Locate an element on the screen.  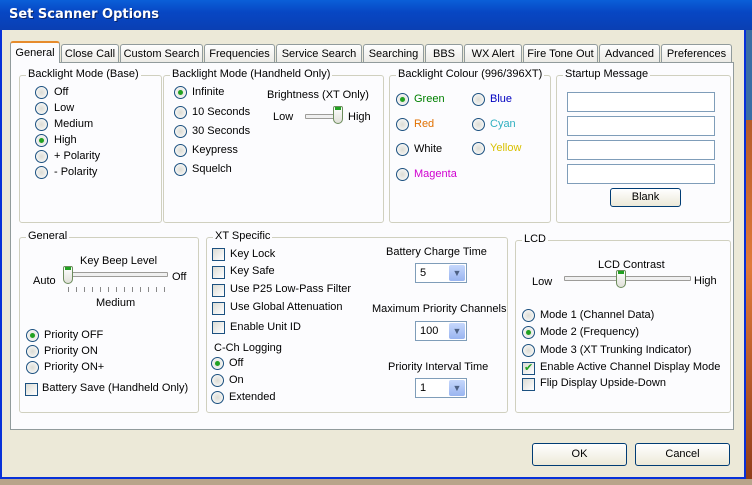
radio-colour-white is located at coordinates (402, 149).